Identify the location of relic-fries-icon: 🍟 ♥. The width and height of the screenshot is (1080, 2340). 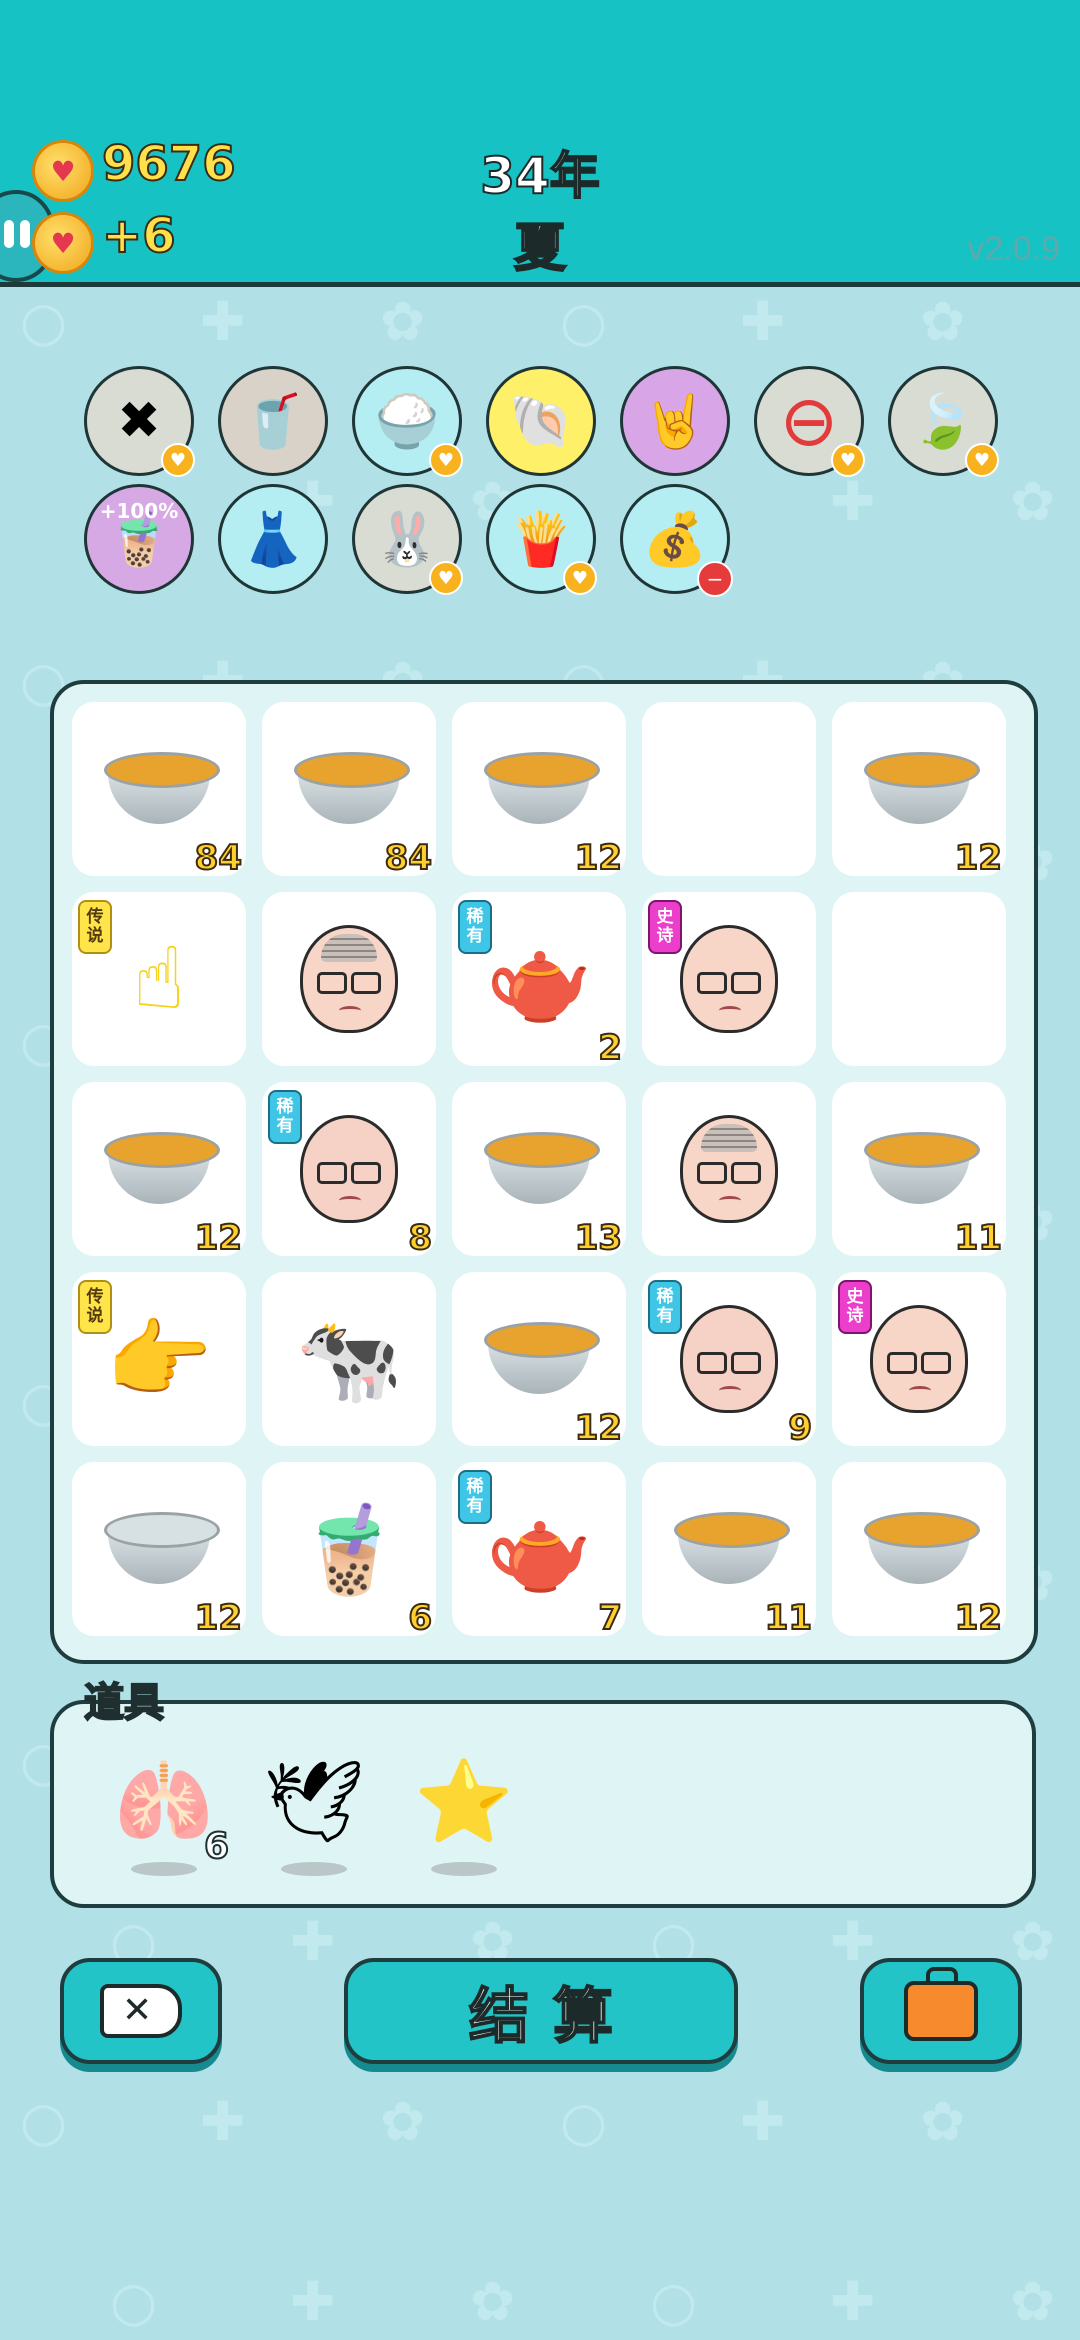
(541, 539).